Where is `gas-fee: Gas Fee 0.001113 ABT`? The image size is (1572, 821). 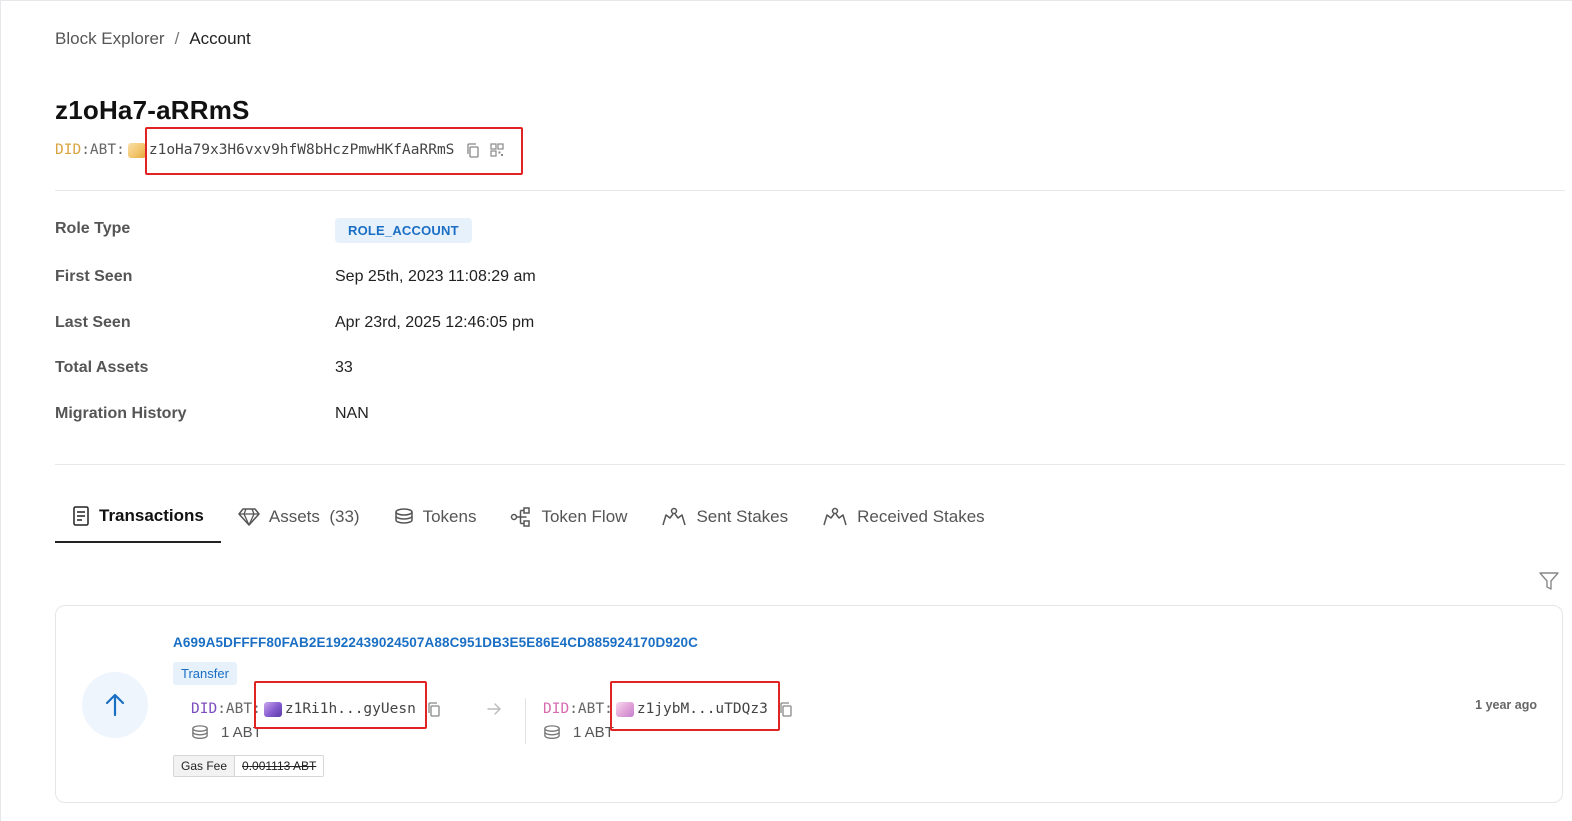 gas-fee: Gas Fee 0.001113 ABT is located at coordinates (249, 766).